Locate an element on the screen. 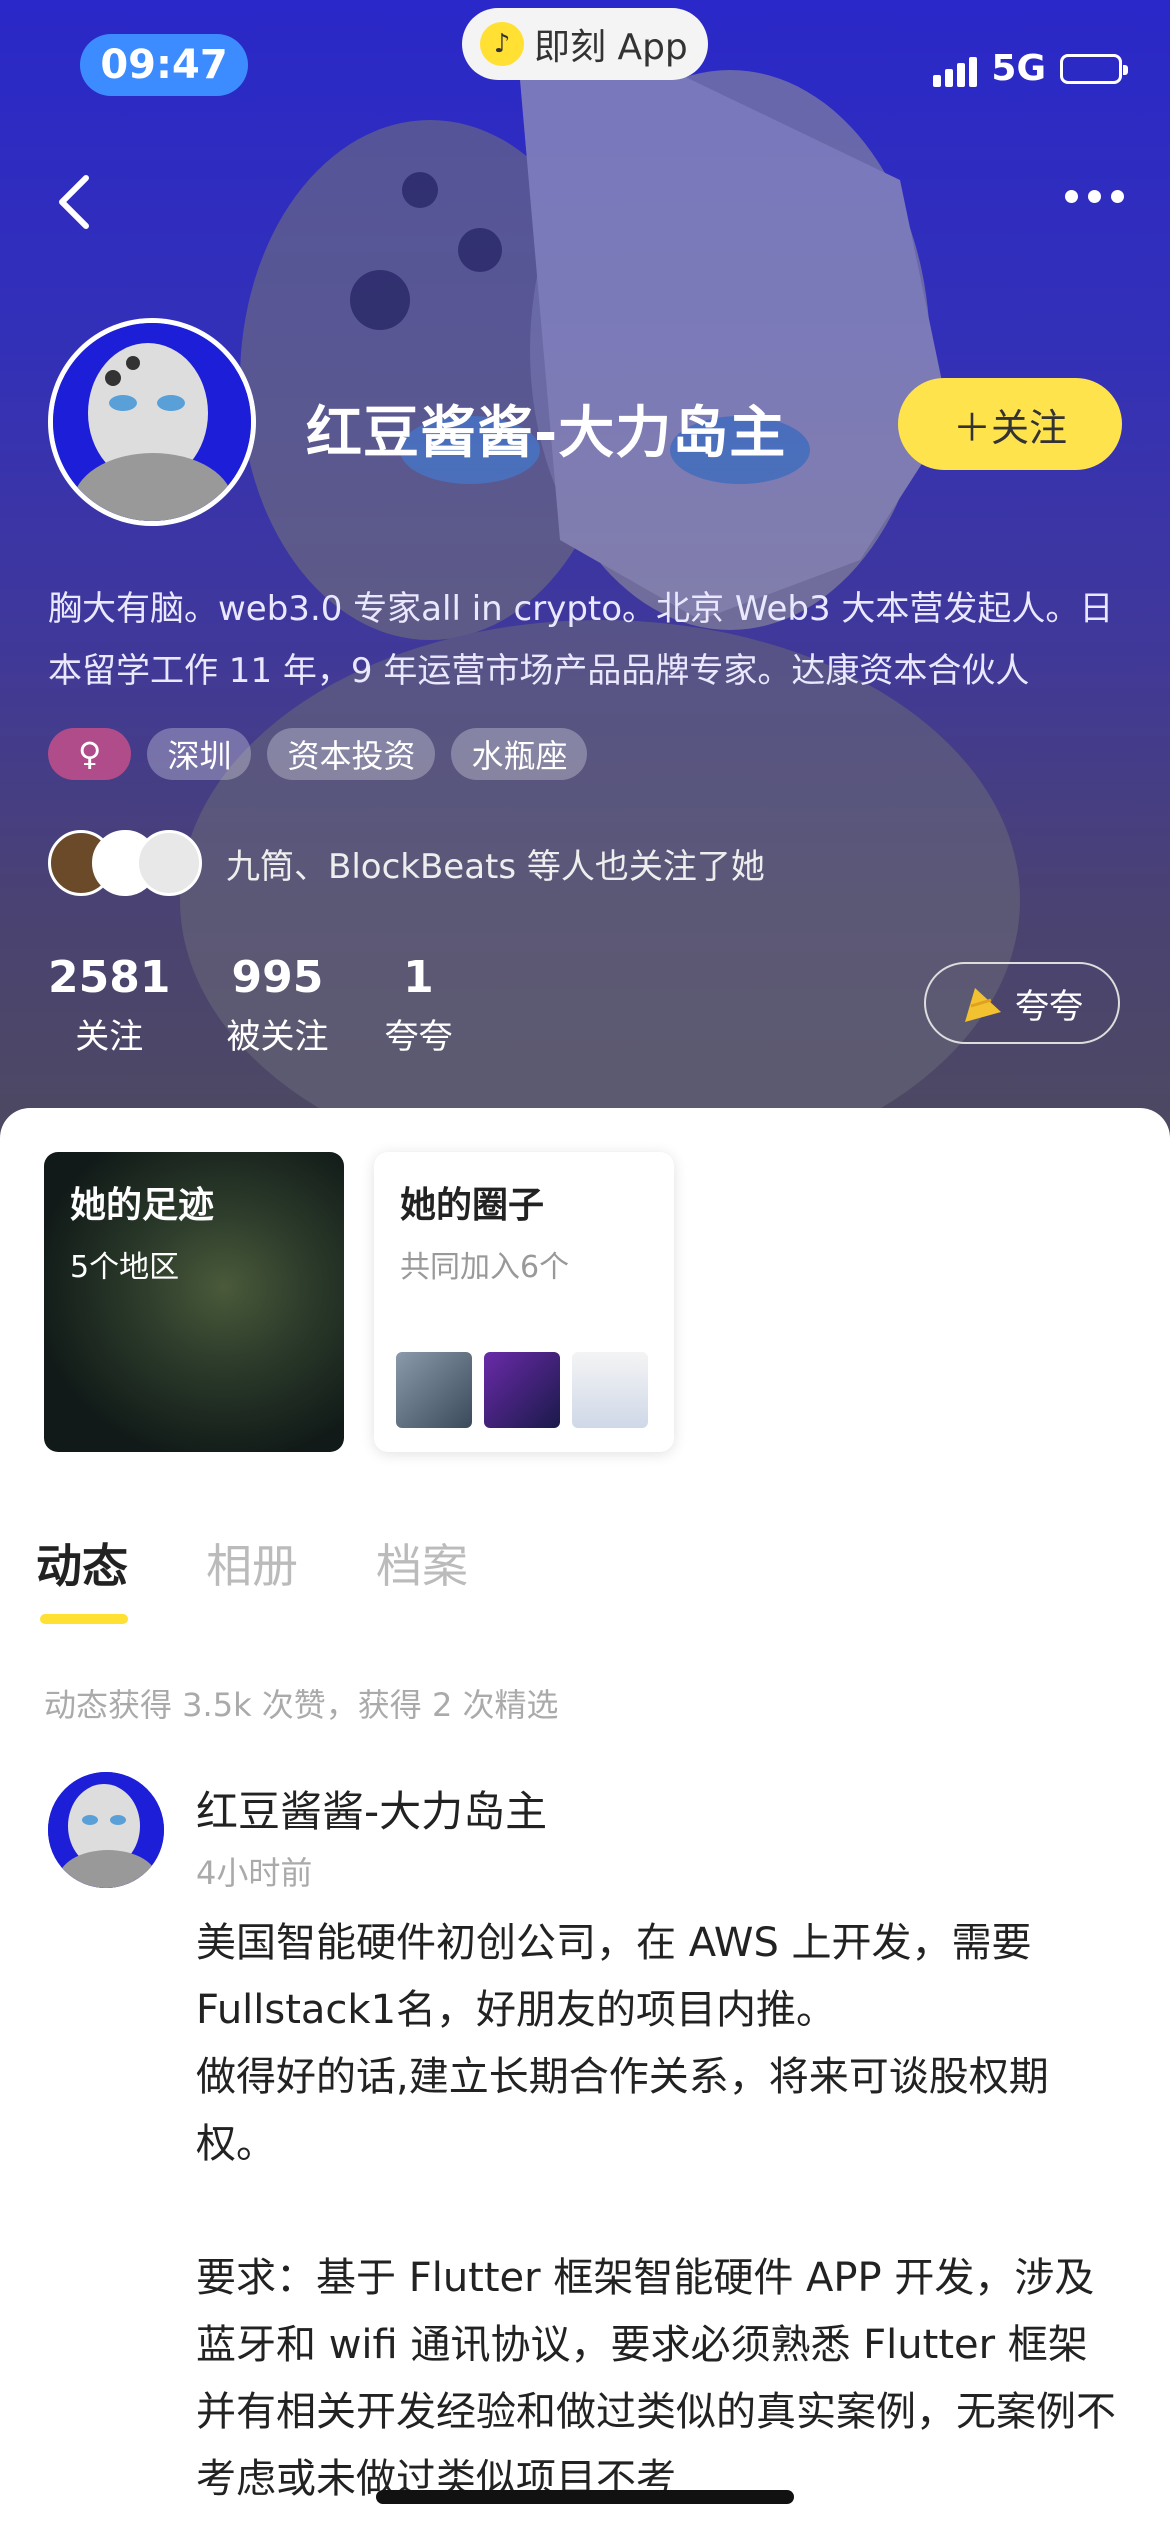  profile-avatar is located at coordinates (152, 422).